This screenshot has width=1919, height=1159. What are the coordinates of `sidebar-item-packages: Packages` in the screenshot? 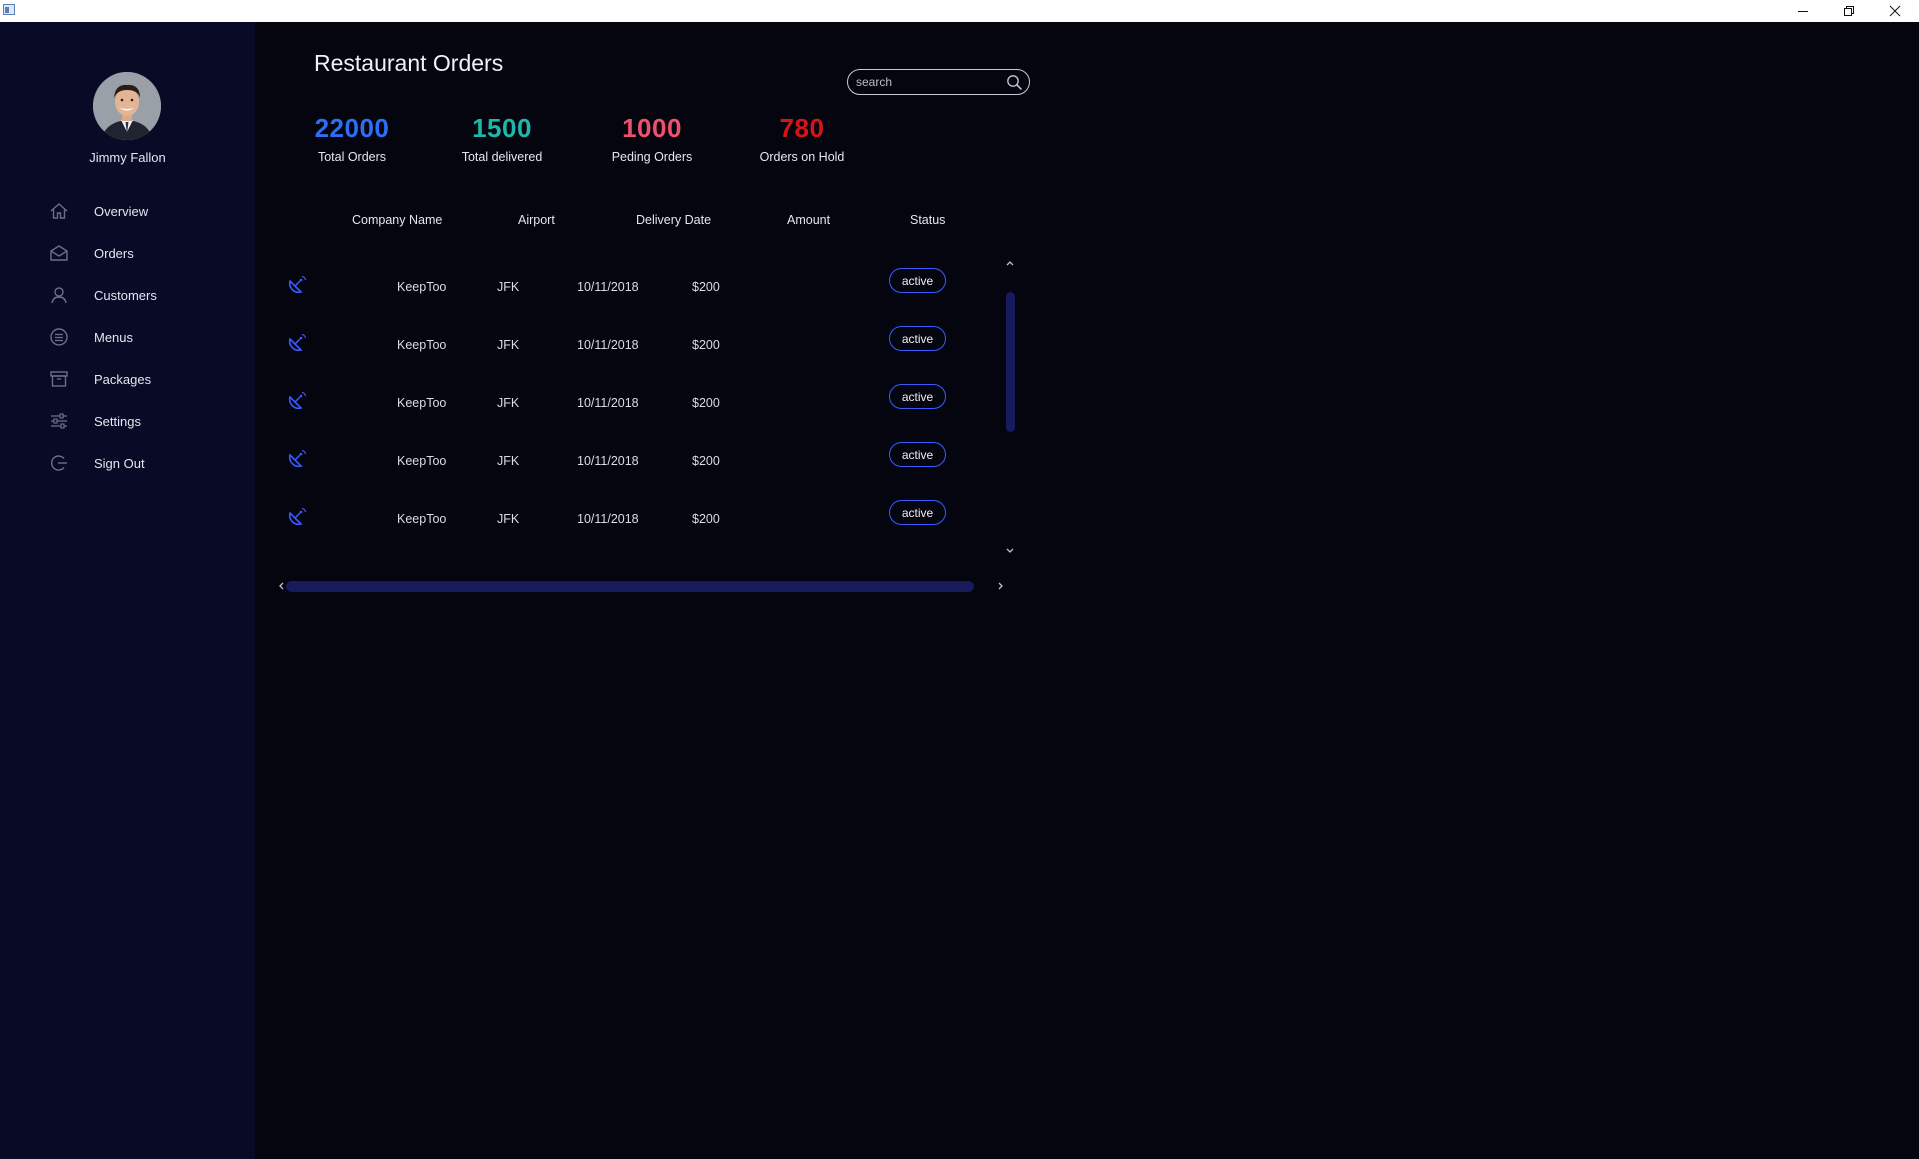 It's located at (148, 379).